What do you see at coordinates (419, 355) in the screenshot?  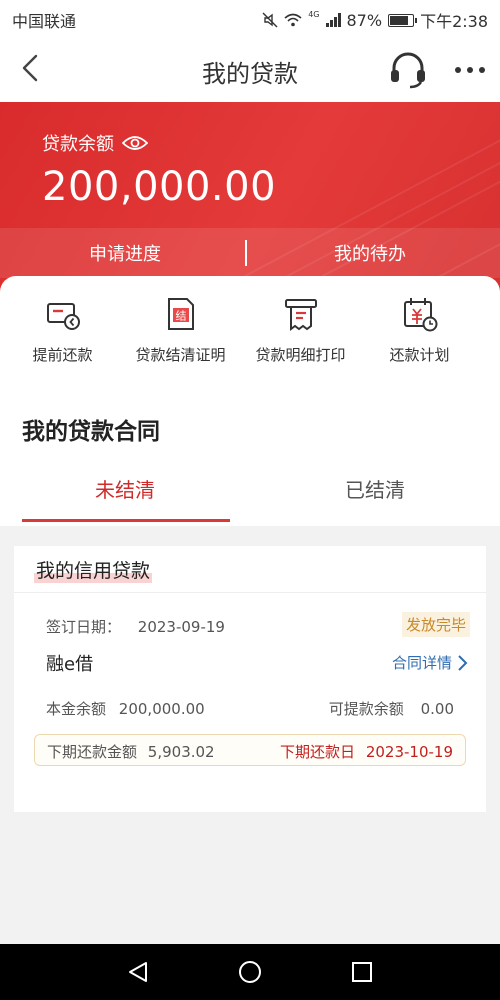 I see `quick-action-label: 还款计划` at bounding box center [419, 355].